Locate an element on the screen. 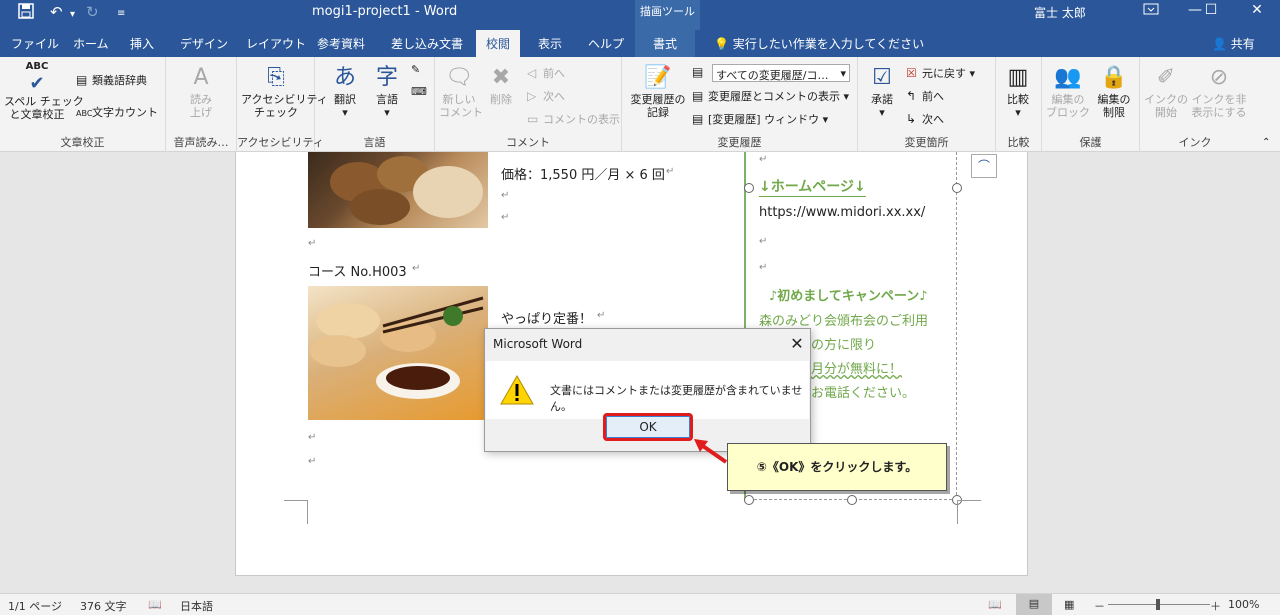  user-name: 富士 太郎 is located at coordinates (1060, 12).